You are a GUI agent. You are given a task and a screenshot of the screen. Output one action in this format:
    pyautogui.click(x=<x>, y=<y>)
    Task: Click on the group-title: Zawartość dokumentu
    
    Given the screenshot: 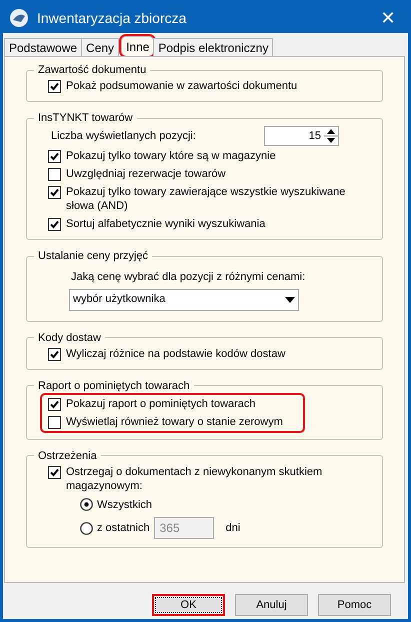 What is the action you would take?
    pyautogui.click(x=92, y=70)
    